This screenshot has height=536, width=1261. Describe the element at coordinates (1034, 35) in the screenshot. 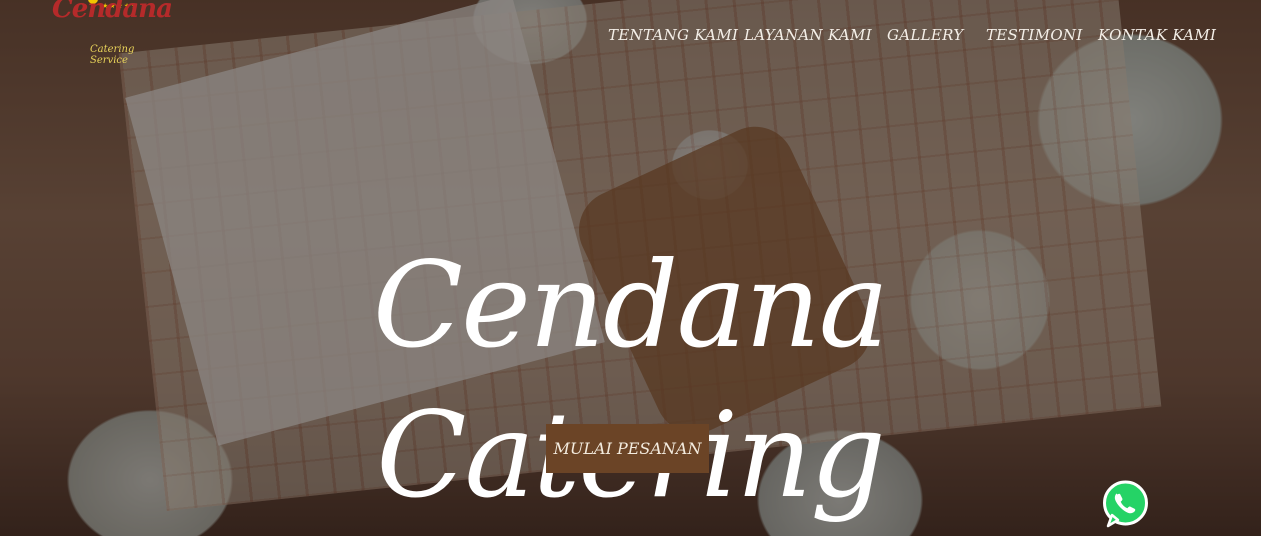

I see `nav-item-testimoni: TESTIMONI` at that location.